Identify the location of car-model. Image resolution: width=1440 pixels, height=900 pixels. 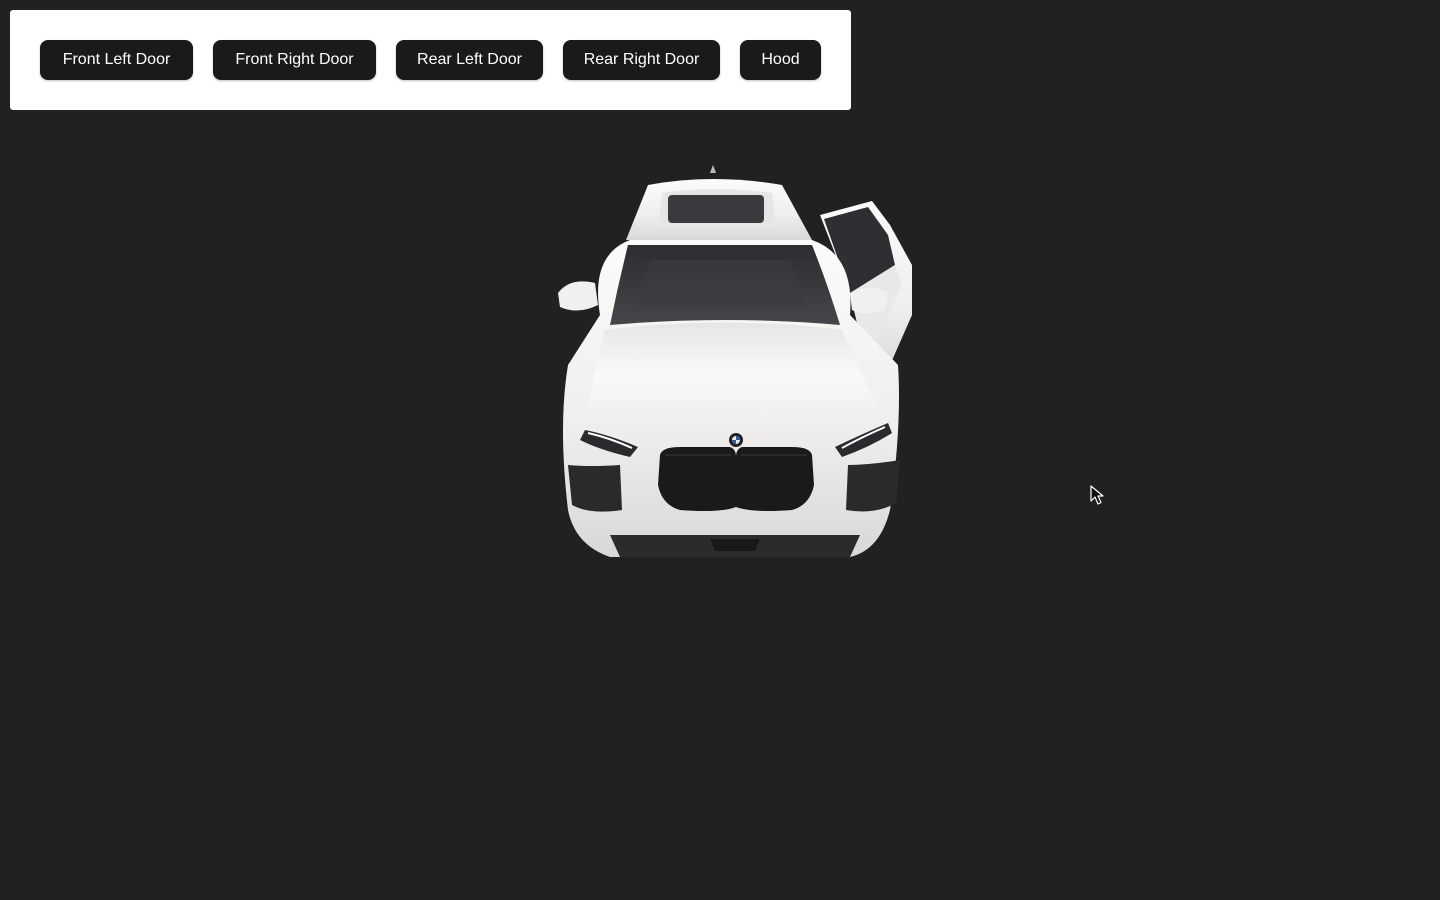
(737, 365).